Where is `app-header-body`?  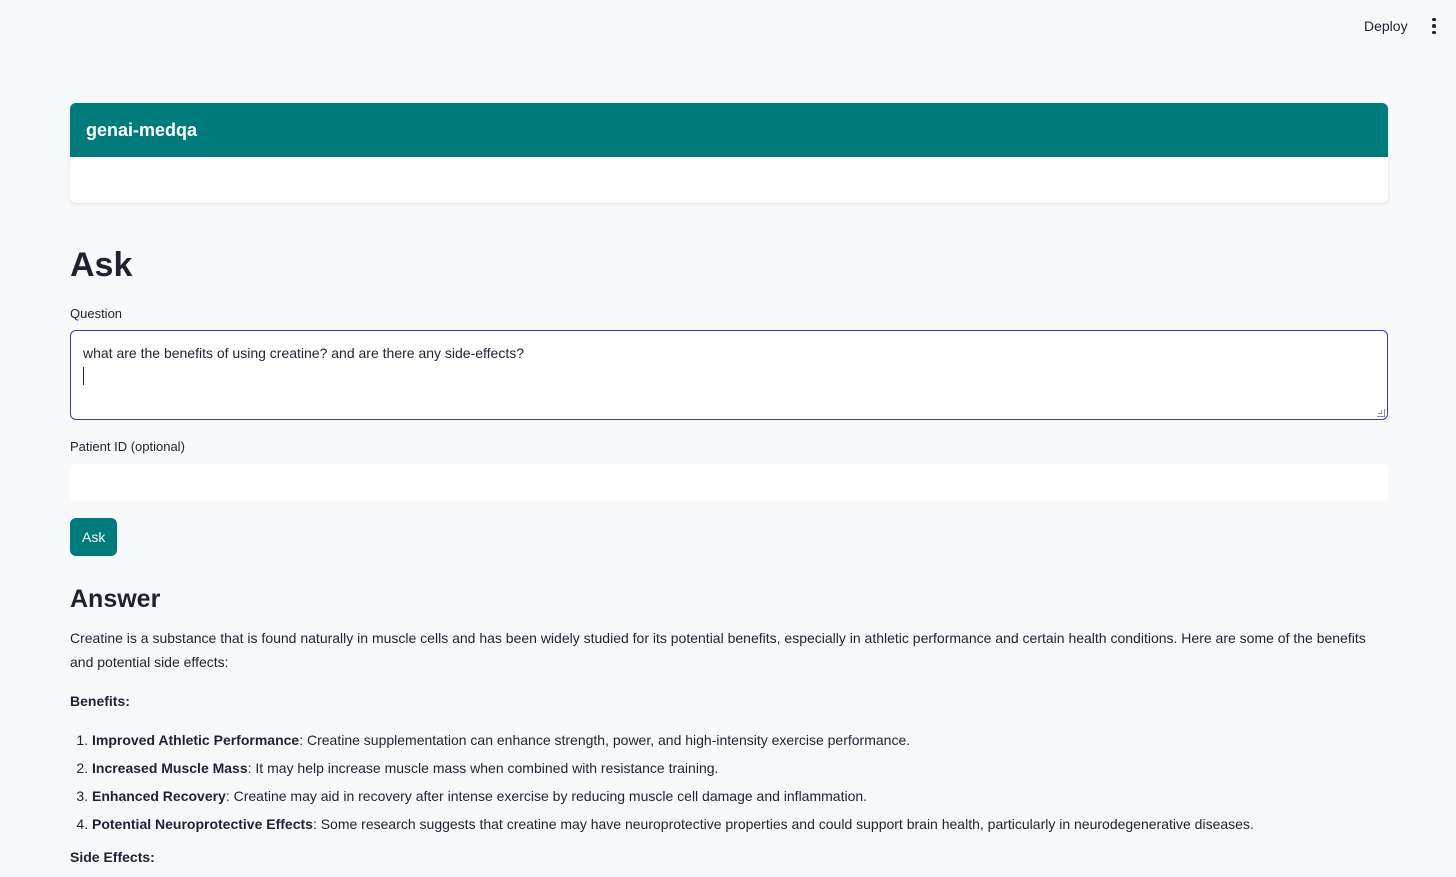
app-header-body is located at coordinates (729, 180).